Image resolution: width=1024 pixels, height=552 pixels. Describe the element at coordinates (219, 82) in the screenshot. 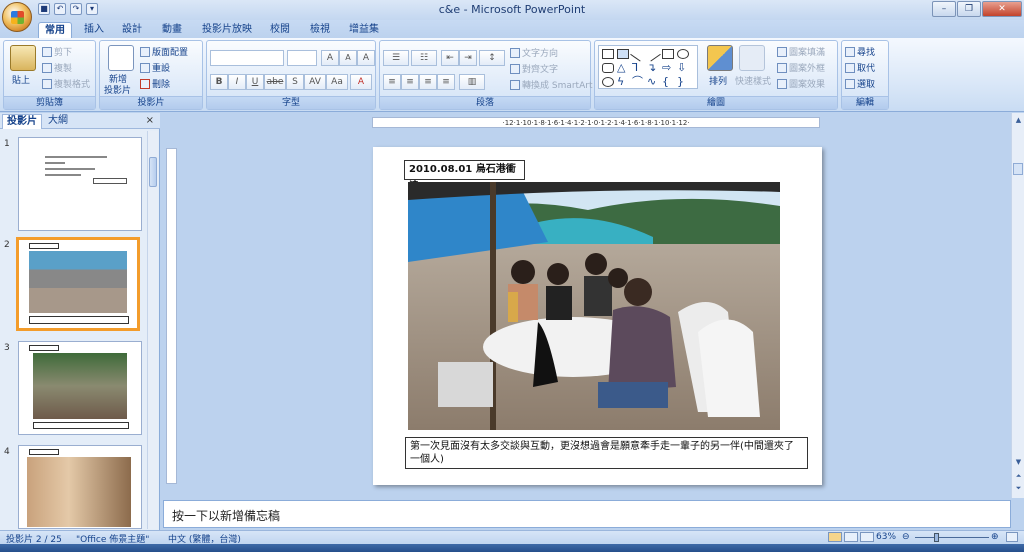

I see `bold-button: B` at that location.